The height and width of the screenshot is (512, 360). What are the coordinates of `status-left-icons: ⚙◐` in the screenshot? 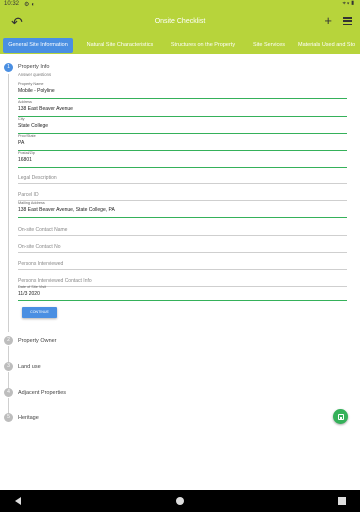 It's located at (30, 4).